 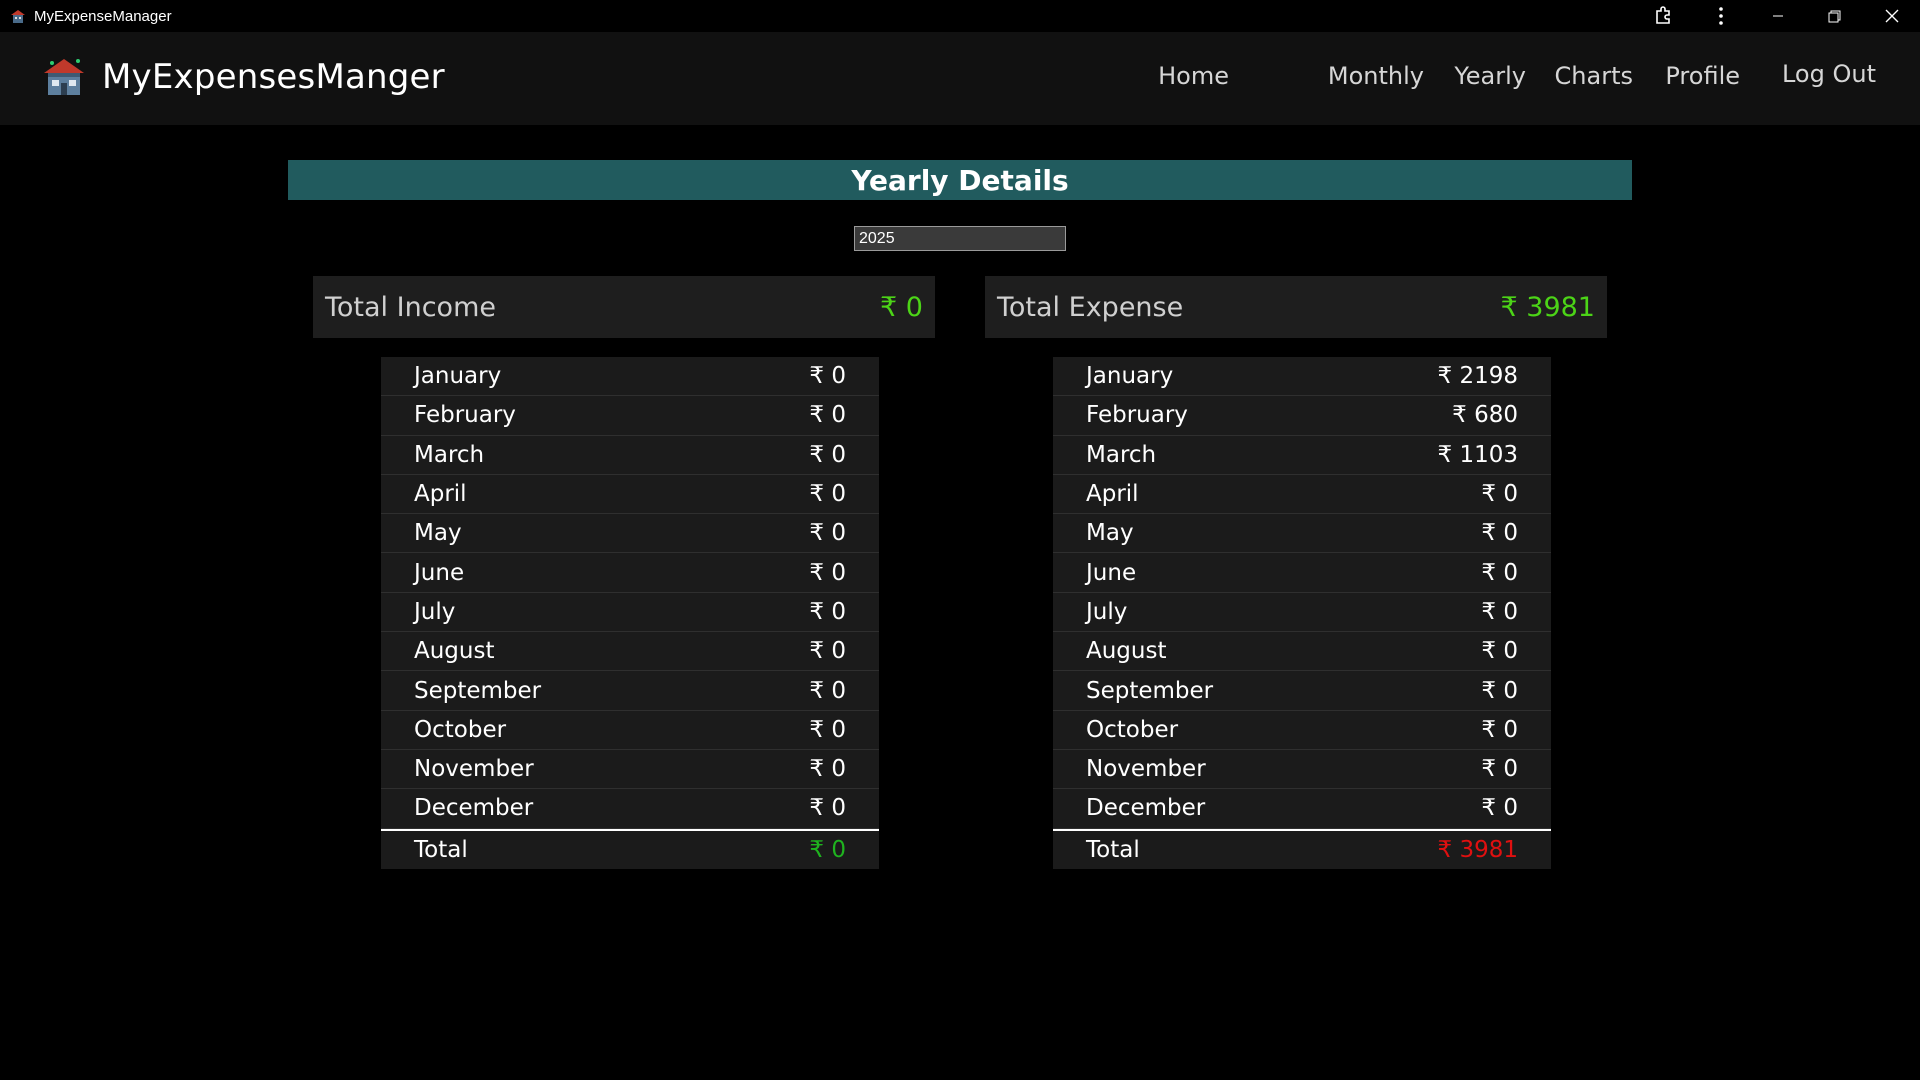 What do you see at coordinates (1490, 76) in the screenshot?
I see `nav-yearly: Yearly` at bounding box center [1490, 76].